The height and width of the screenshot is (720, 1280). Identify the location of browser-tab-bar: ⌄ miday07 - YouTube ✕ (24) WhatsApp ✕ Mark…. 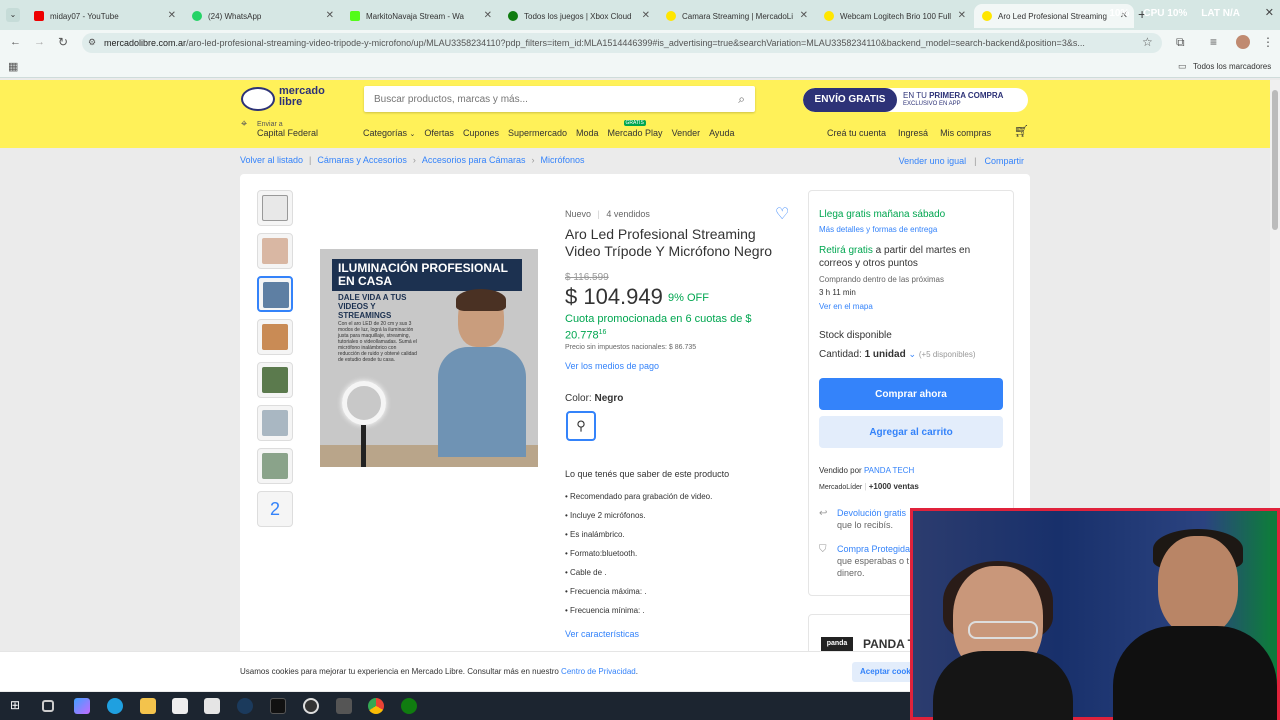
(640, 15).